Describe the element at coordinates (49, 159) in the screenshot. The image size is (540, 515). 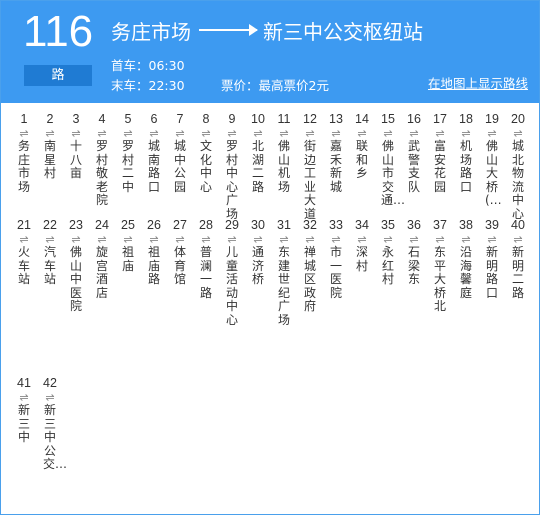
I see `stop-name: 南星村` at that location.